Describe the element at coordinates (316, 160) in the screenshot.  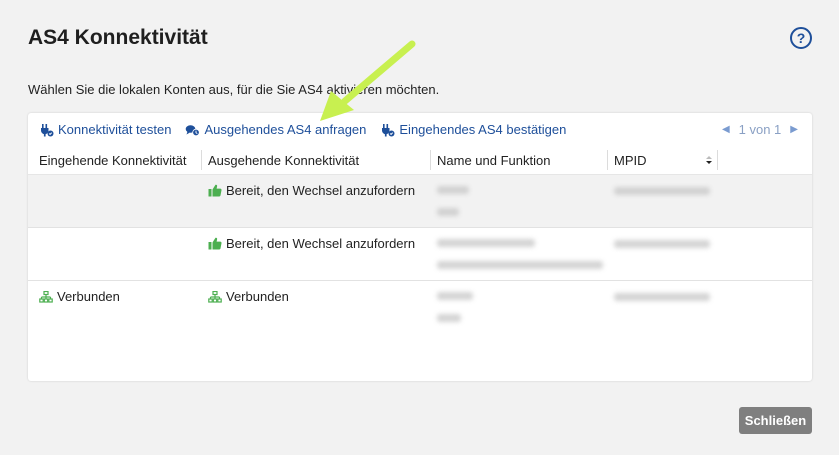
I see `column-header-outgoing: Ausgehende Konnektivität` at that location.